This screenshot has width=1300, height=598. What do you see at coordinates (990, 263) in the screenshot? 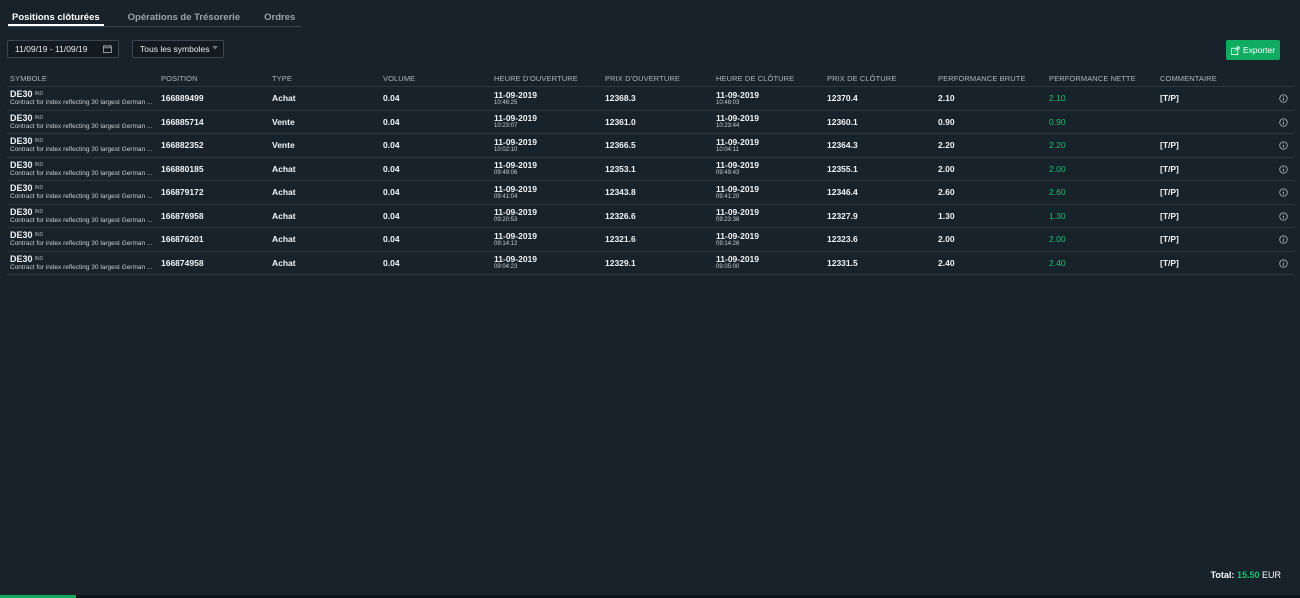
I see `gross-performance-cell: 2.40` at bounding box center [990, 263].